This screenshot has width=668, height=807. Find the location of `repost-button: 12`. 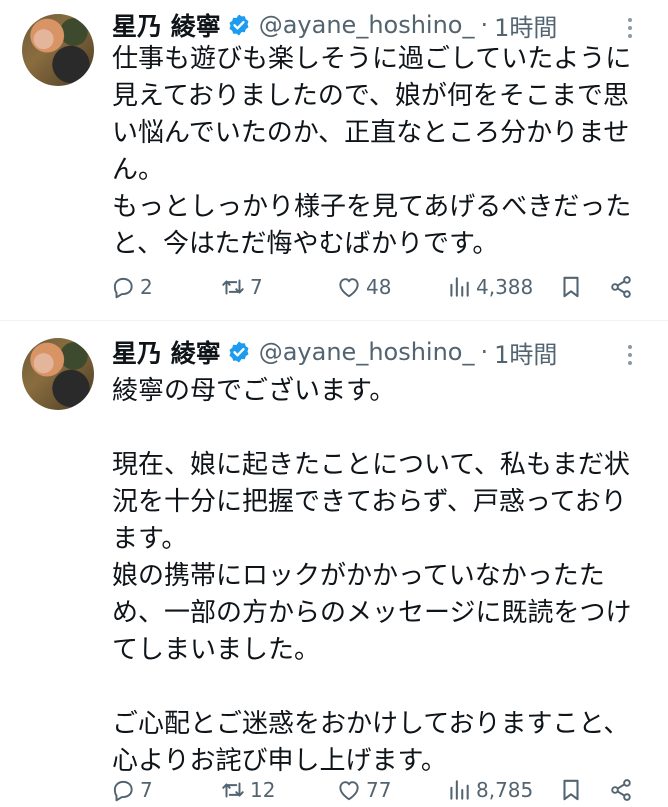

repost-button: 12 is located at coordinates (247, 790).